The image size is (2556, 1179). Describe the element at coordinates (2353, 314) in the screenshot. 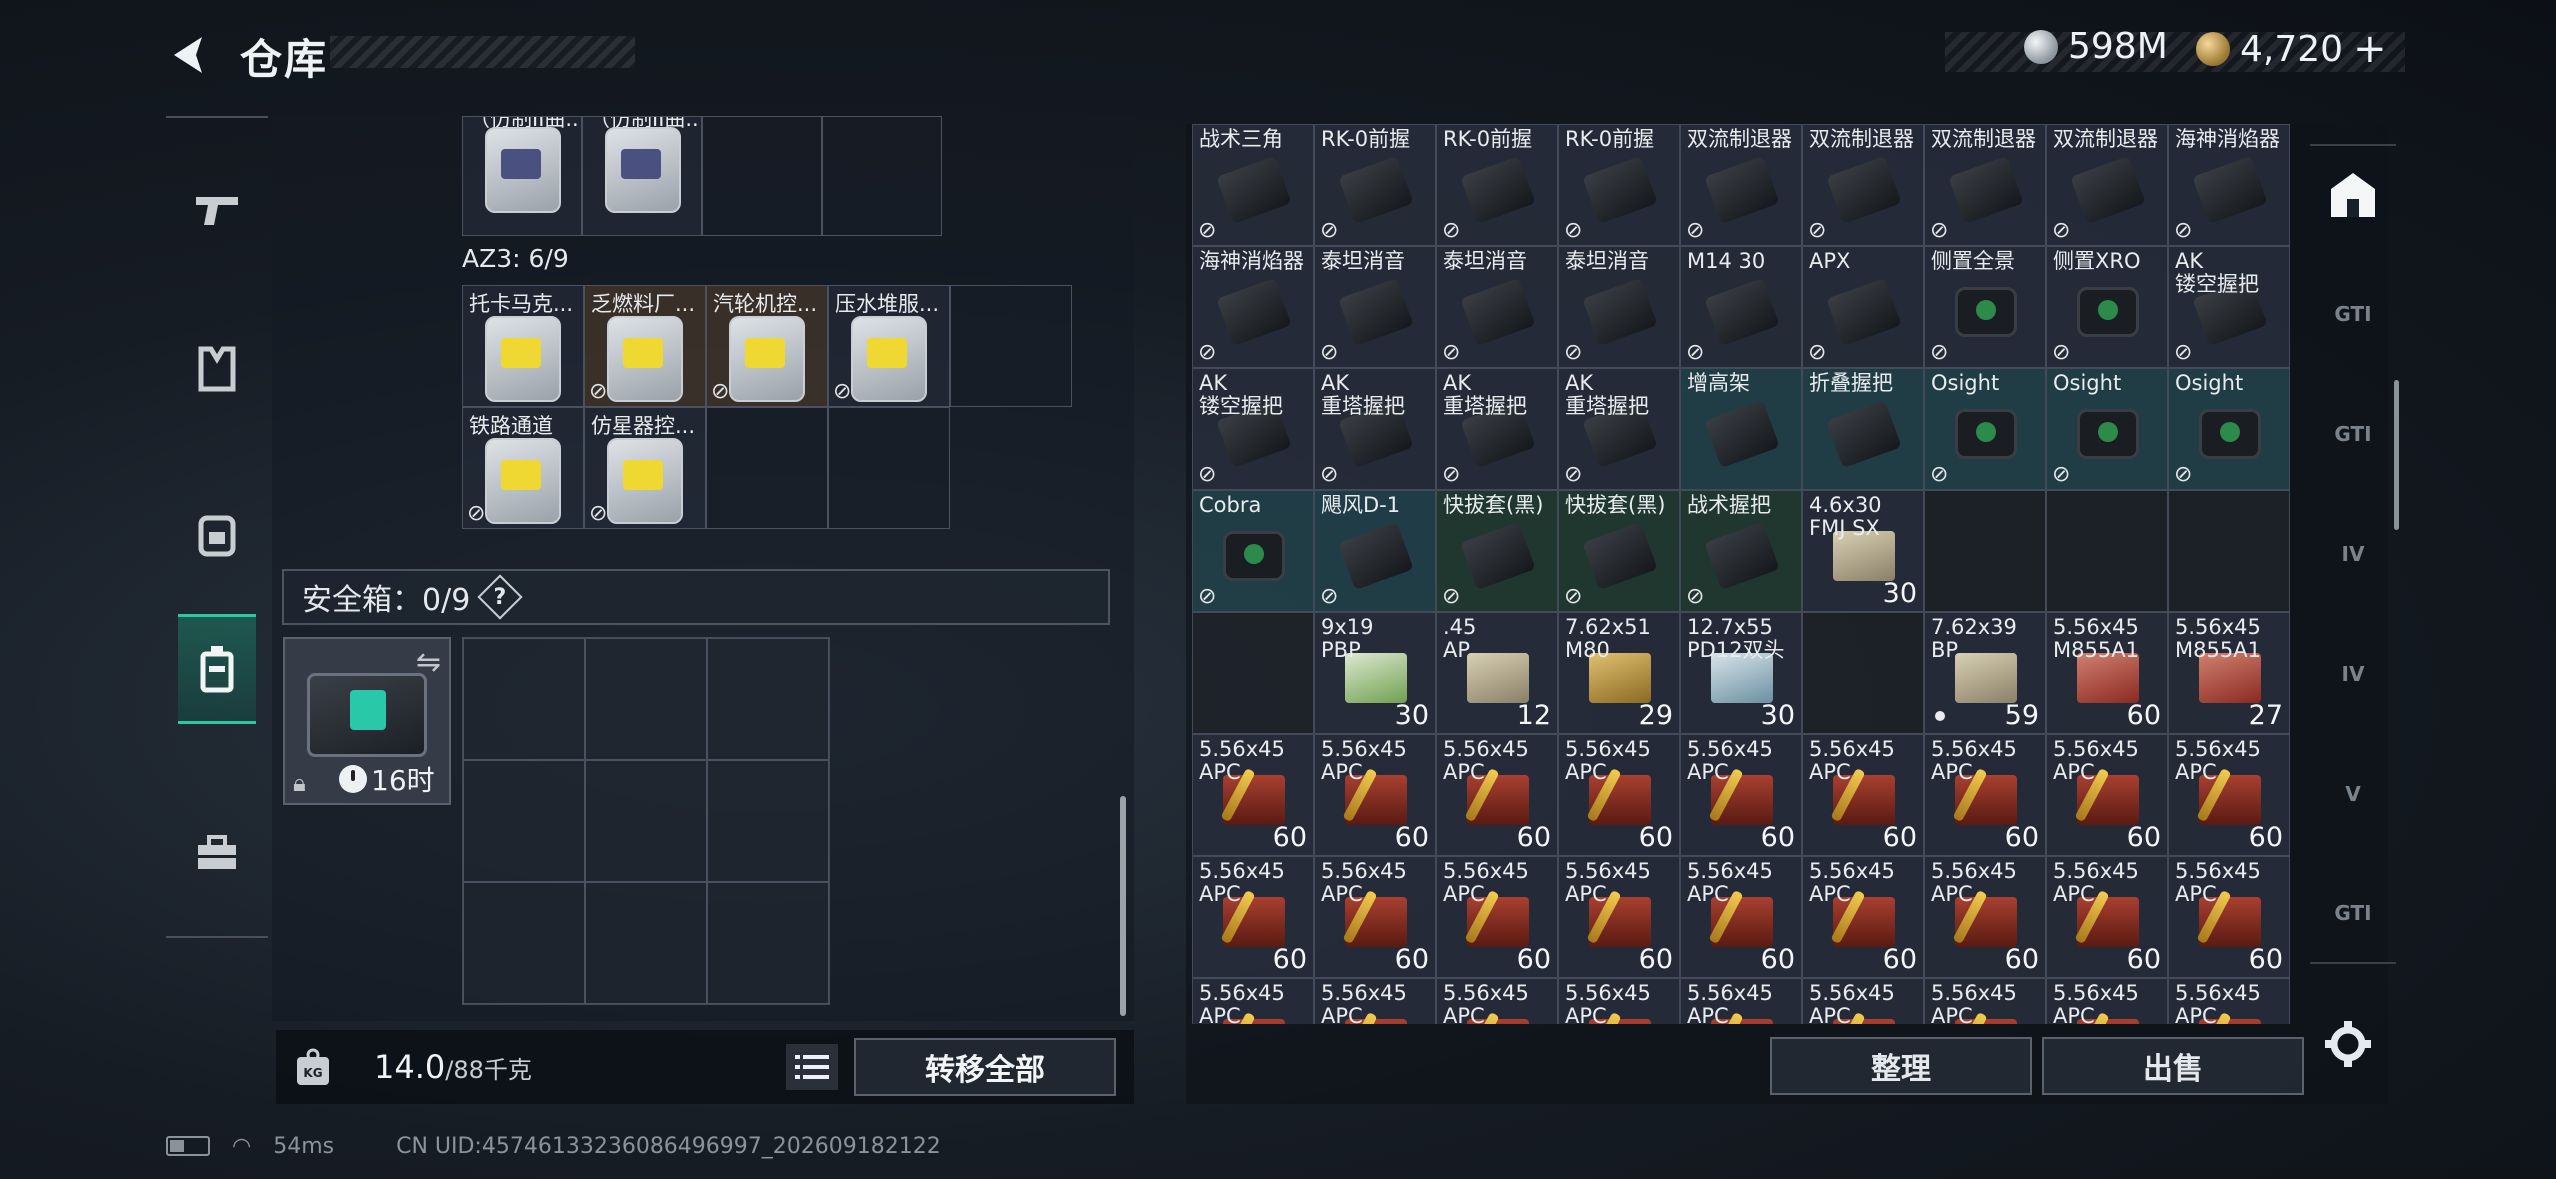

I see `rail-gti-case: GTI` at that location.